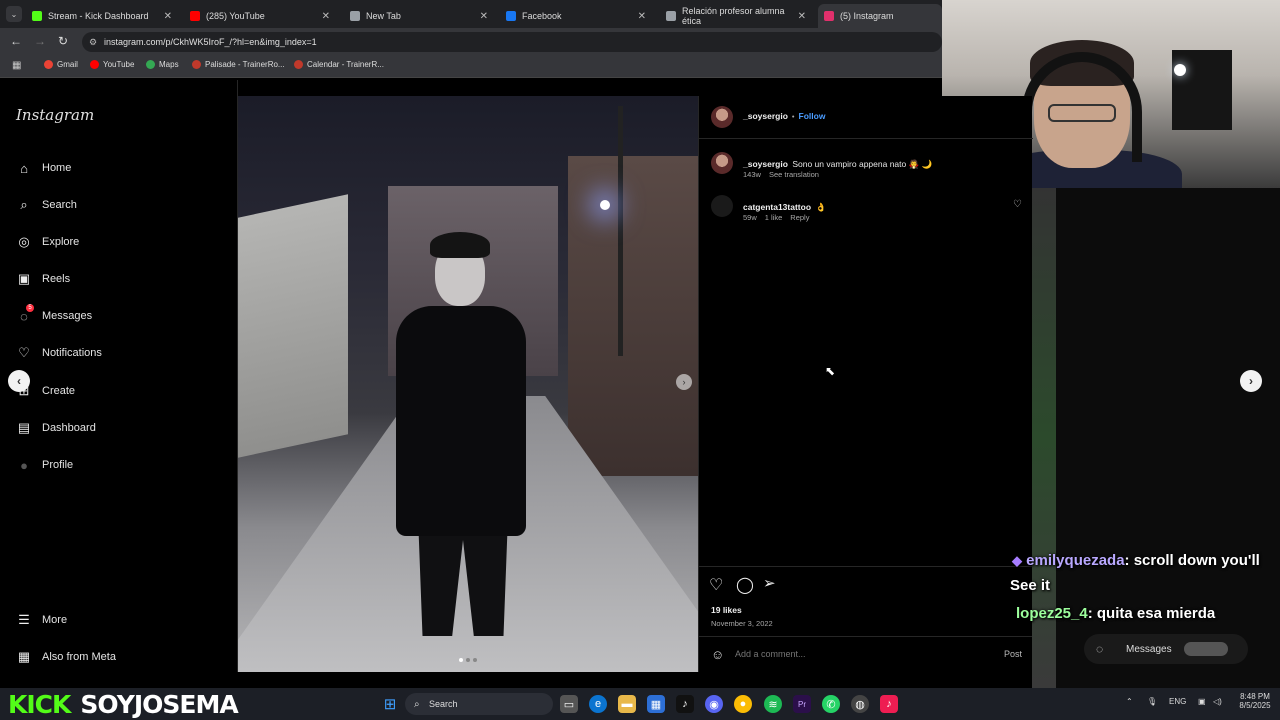 This screenshot has width=1280, height=720. Describe the element at coordinates (419, 16) in the screenshot. I see `browser-tab: New Tab ✕` at that location.